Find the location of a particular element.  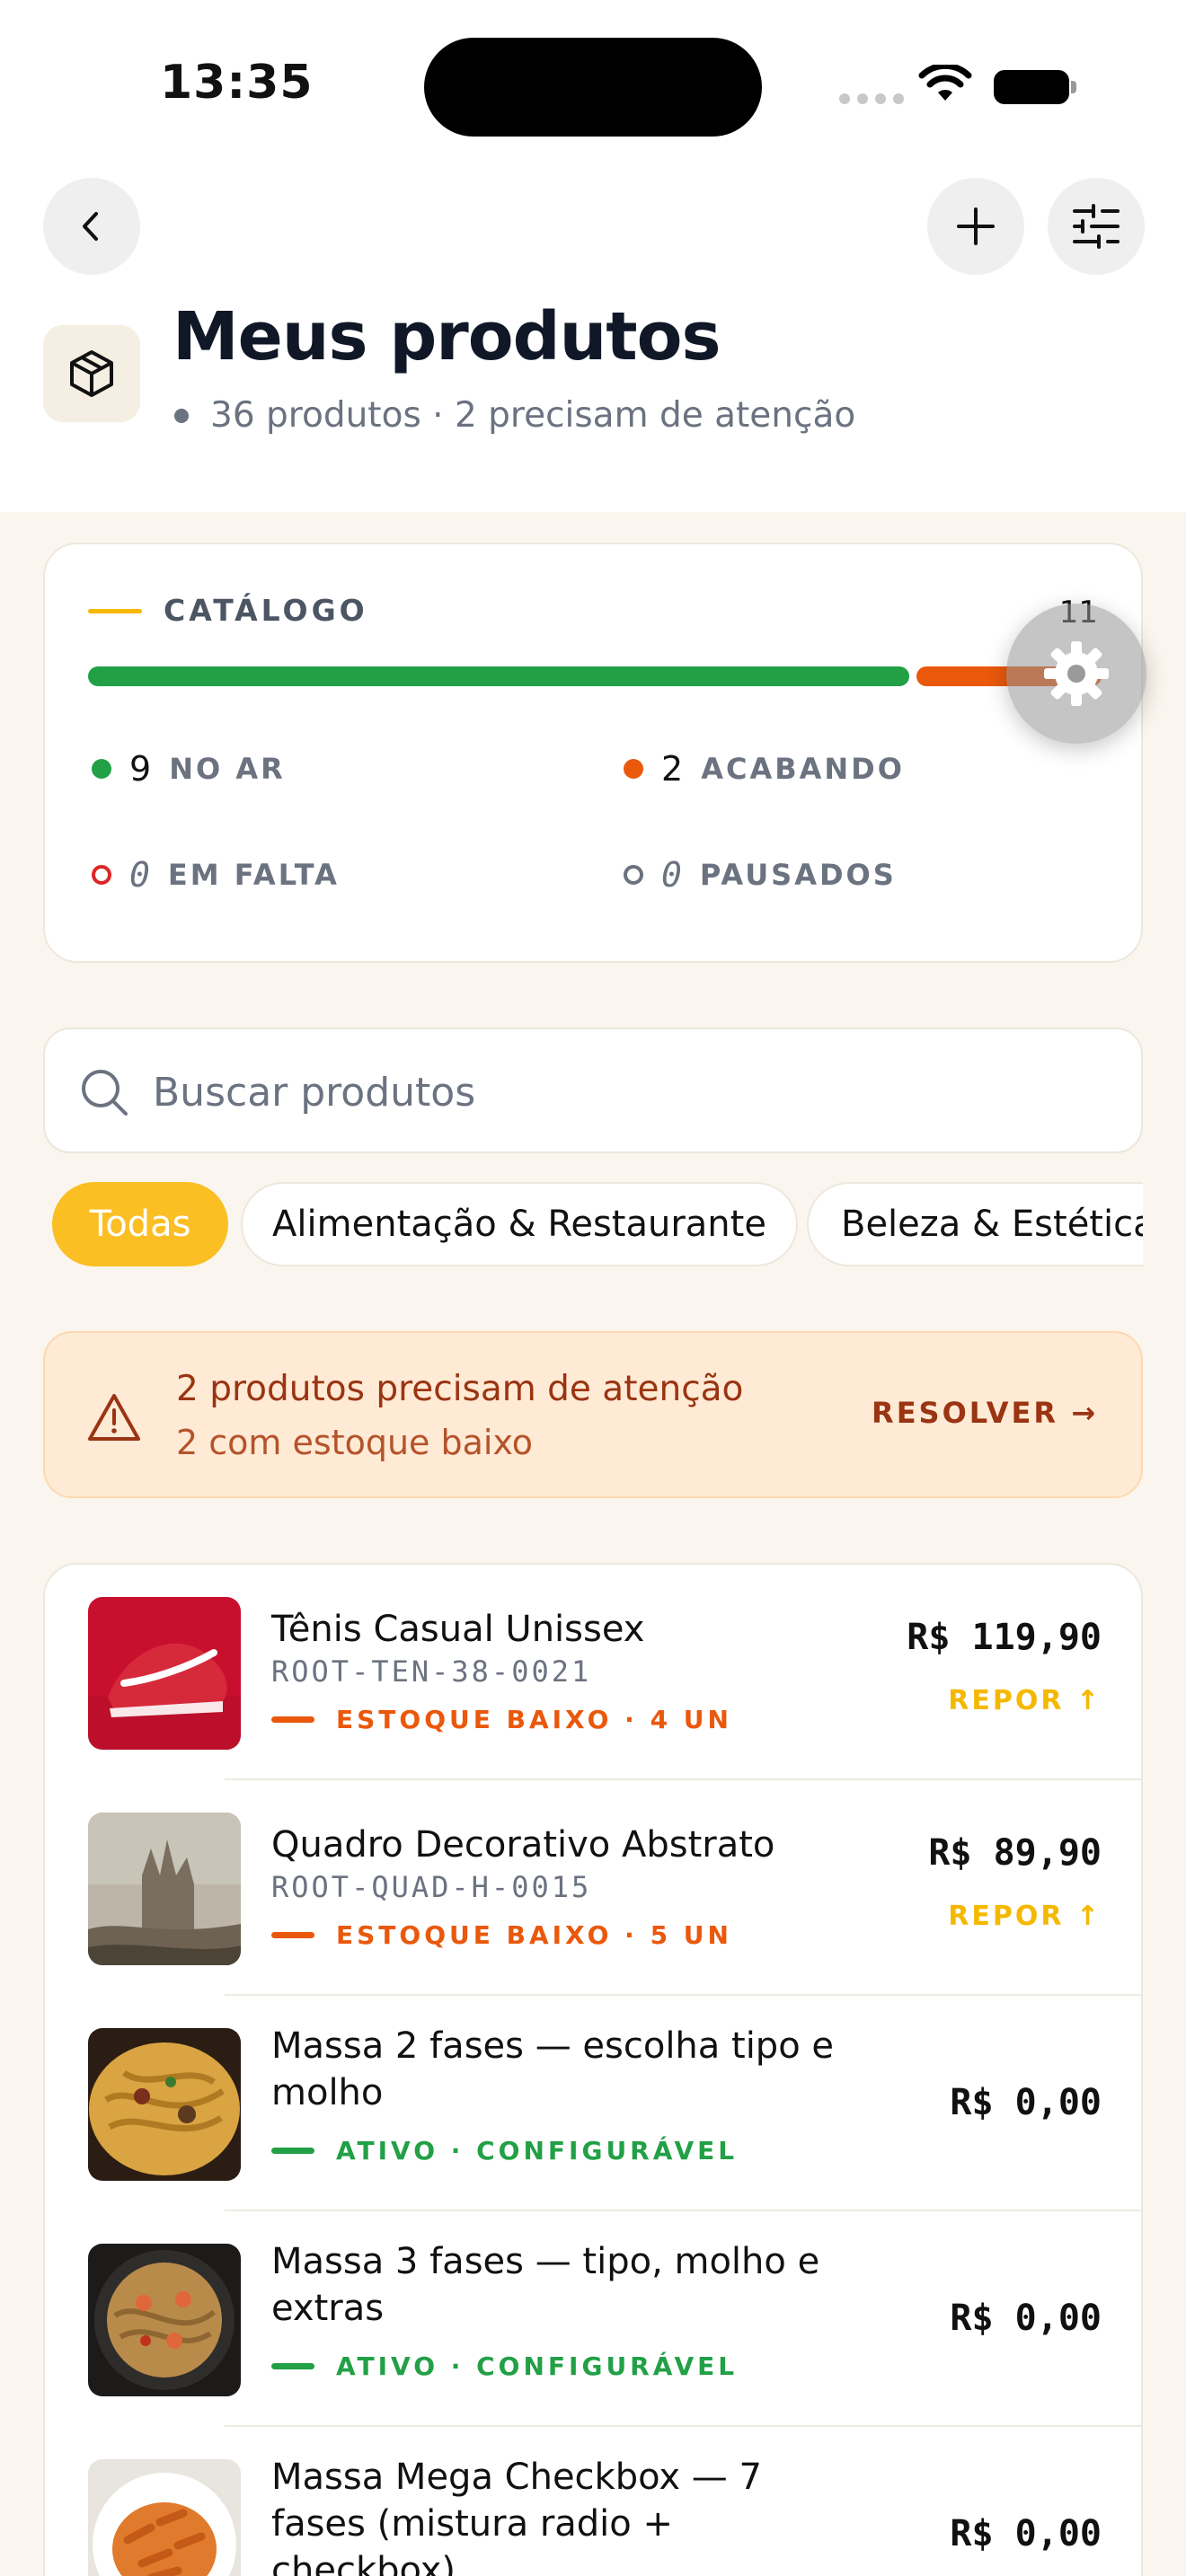

product-price: R$ 89,90 is located at coordinates (1015, 1853).